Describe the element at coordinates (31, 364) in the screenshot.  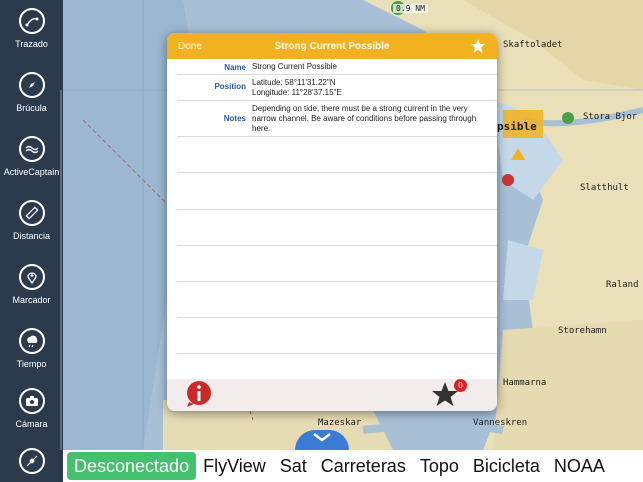
I see `sidebar-item-label: Tiempo` at that location.